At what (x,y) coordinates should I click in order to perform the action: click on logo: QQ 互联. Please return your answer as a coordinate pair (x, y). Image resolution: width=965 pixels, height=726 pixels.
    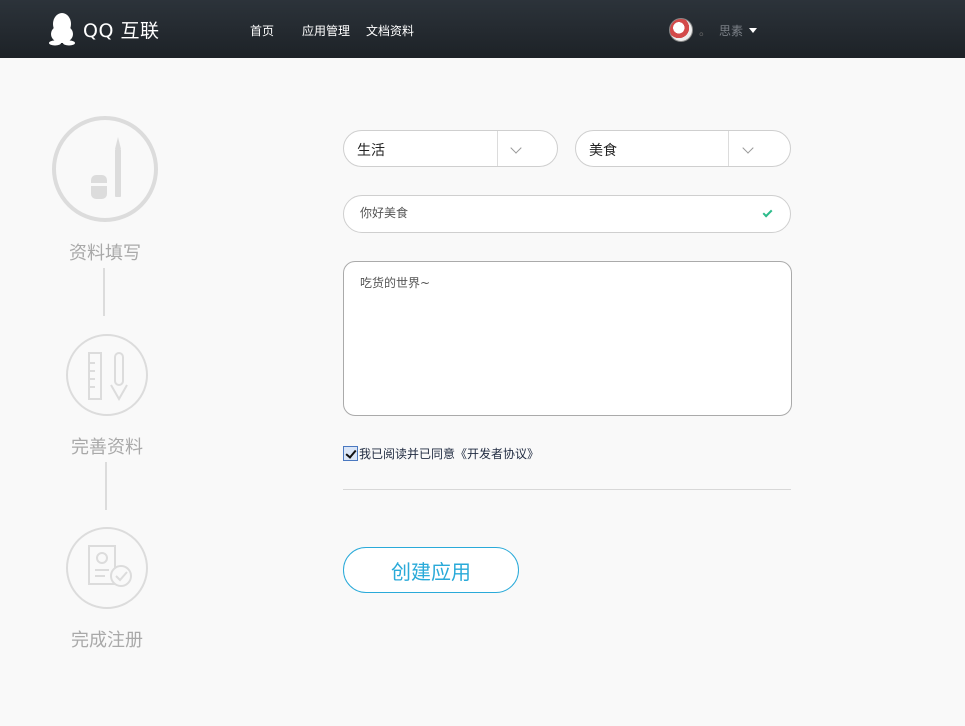
    Looking at the image, I should click on (103, 29).